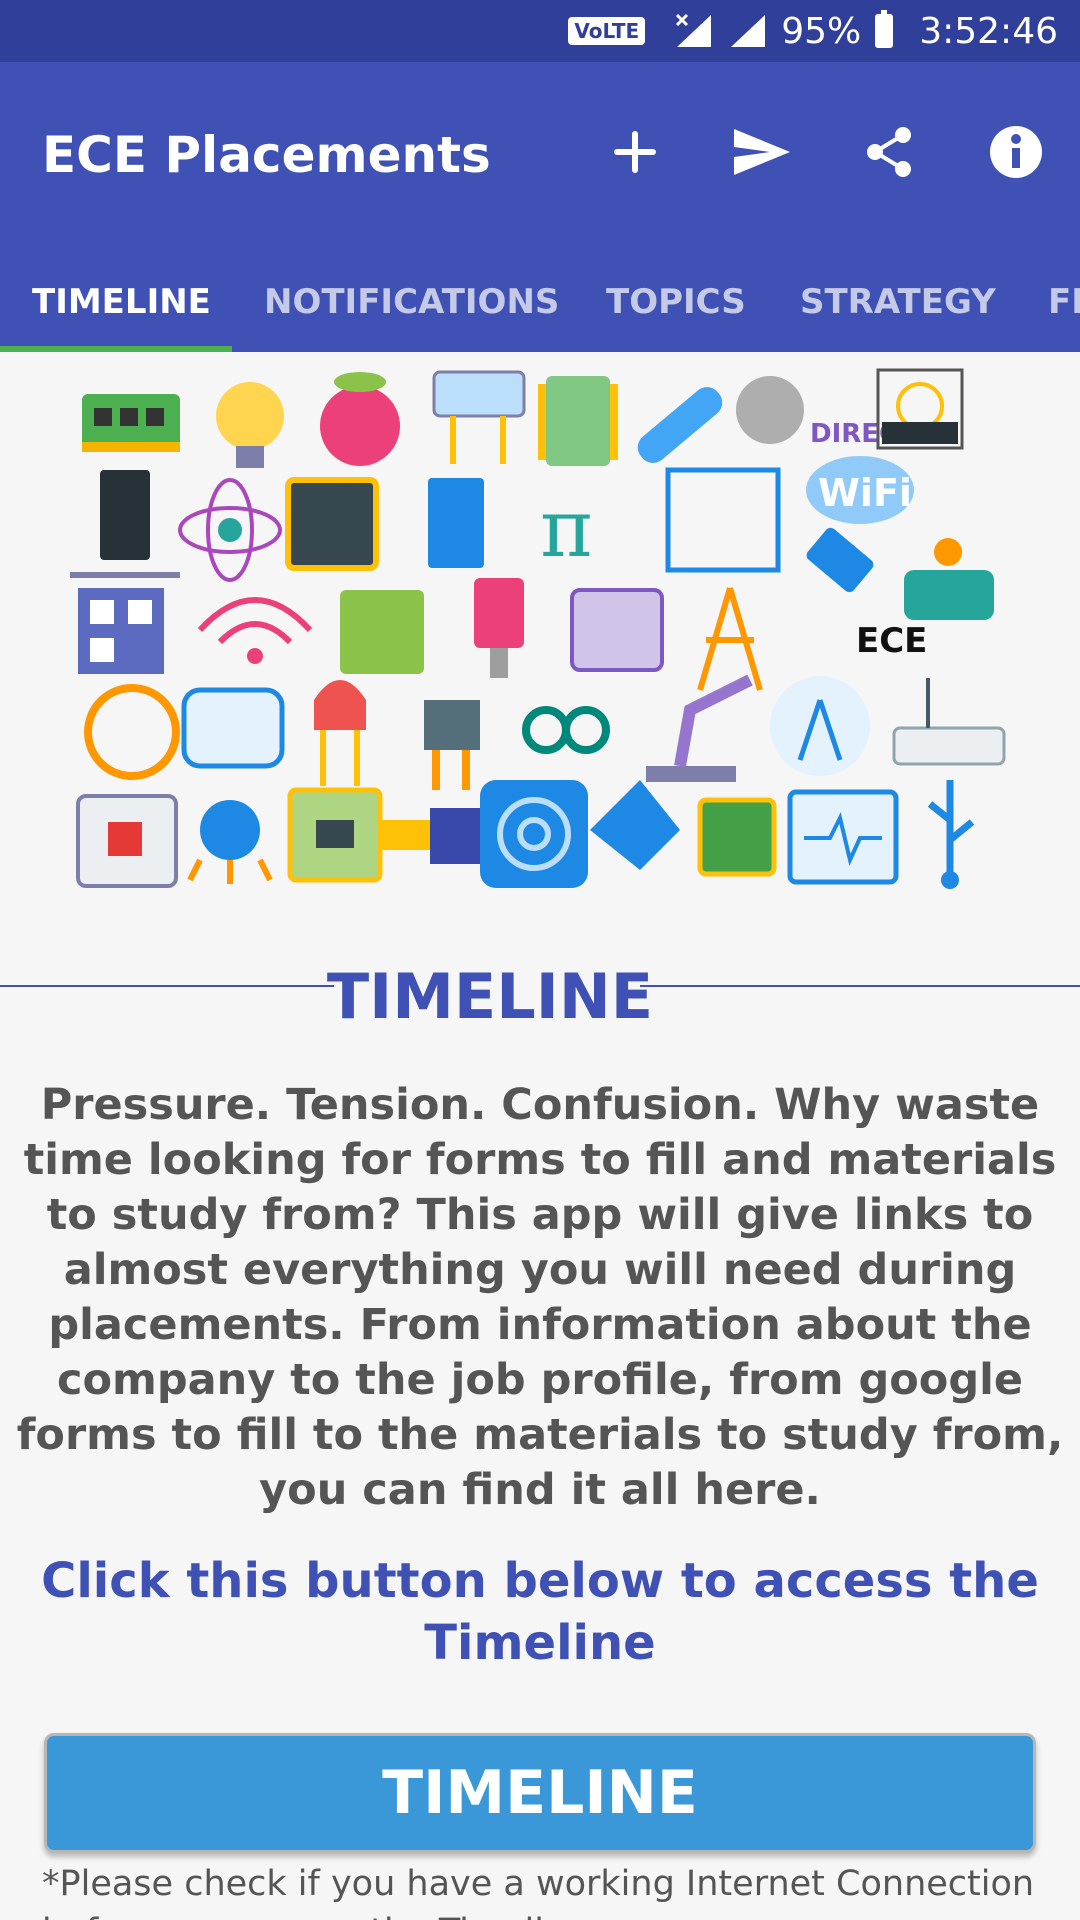 The height and width of the screenshot is (1920, 1080). I want to click on power-tower-icon, so click(730, 639).